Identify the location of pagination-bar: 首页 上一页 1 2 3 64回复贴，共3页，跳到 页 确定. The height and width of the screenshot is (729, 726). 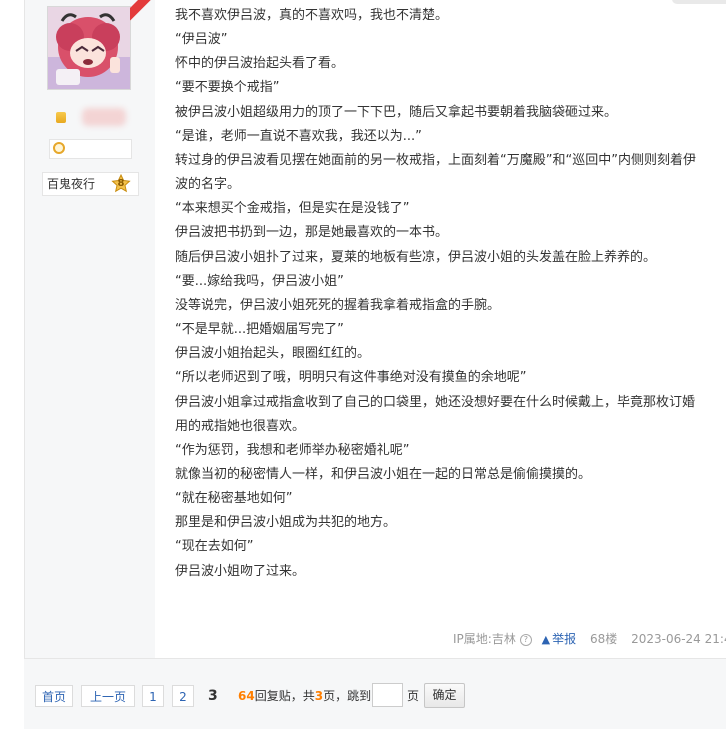
(375, 693).